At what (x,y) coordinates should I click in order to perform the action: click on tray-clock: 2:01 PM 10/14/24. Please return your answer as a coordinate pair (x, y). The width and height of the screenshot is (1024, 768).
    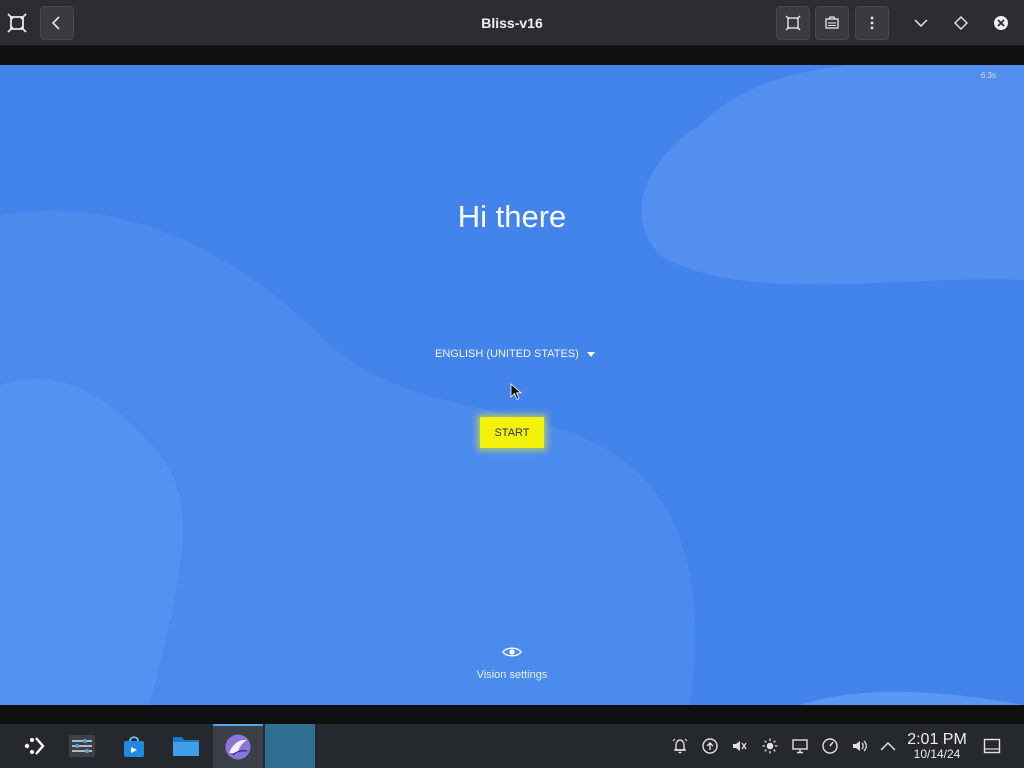
    Looking at the image, I should click on (937, 746).